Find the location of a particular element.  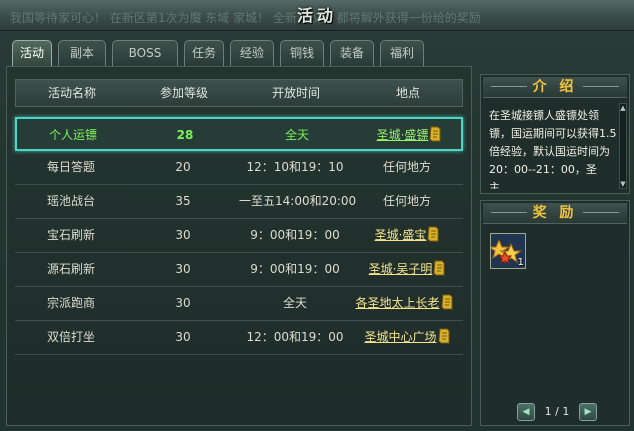

activity-time: 一至五14:00和20:00 is located at coordinates (298, 201).